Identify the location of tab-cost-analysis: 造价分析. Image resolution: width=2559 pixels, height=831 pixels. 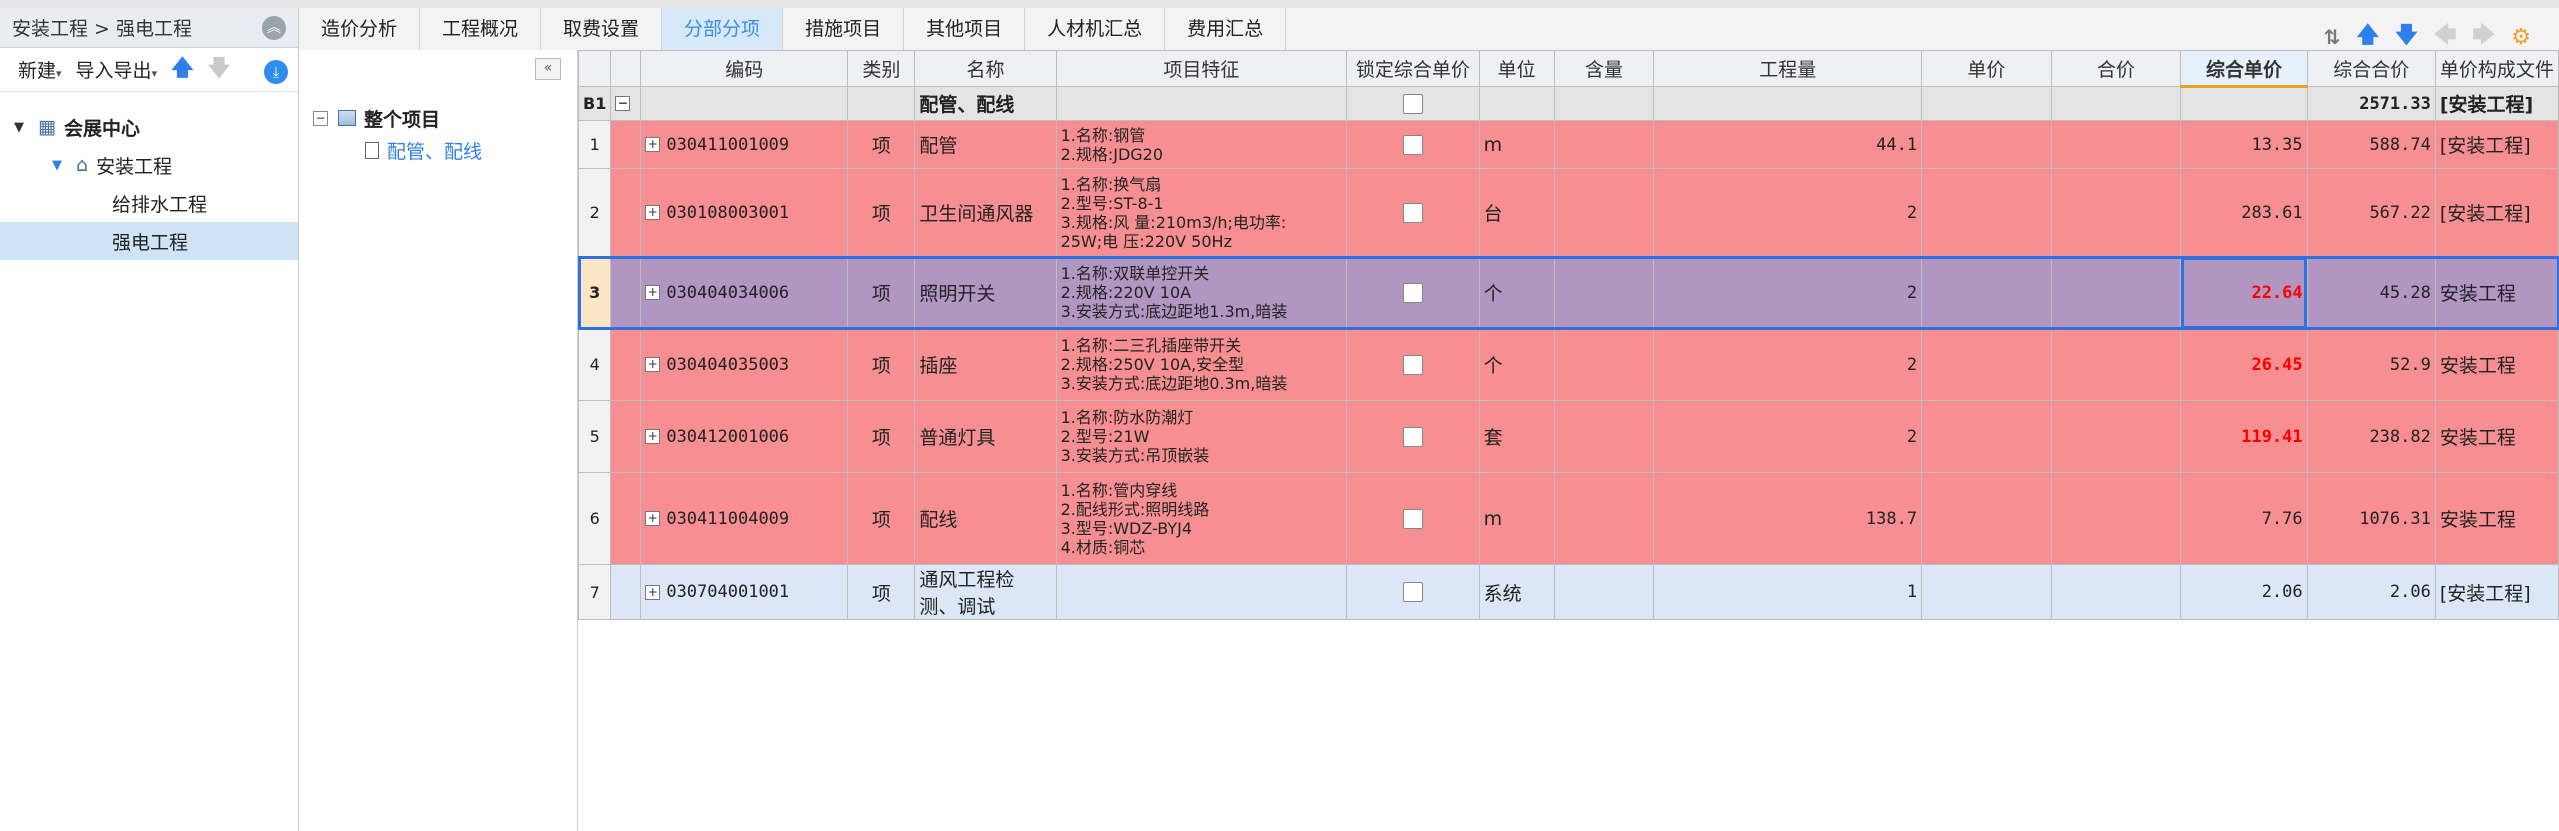
(360, 29).